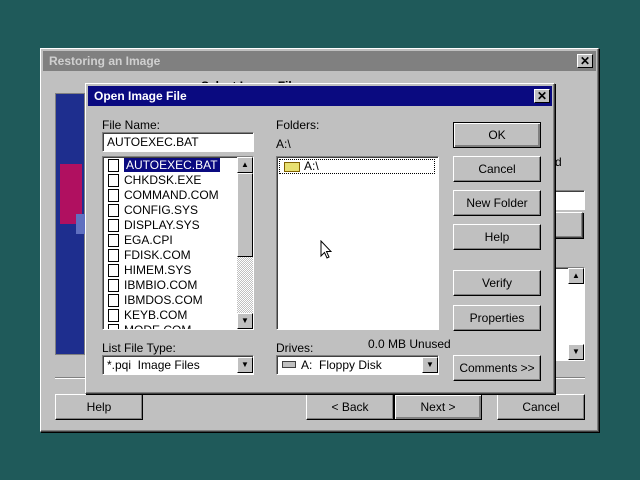 The image size is (640, 480). What do you see at coordinates (558, 162) in the screenshot?
I see `partial-side-text: d` at bounding box center [558, 162].